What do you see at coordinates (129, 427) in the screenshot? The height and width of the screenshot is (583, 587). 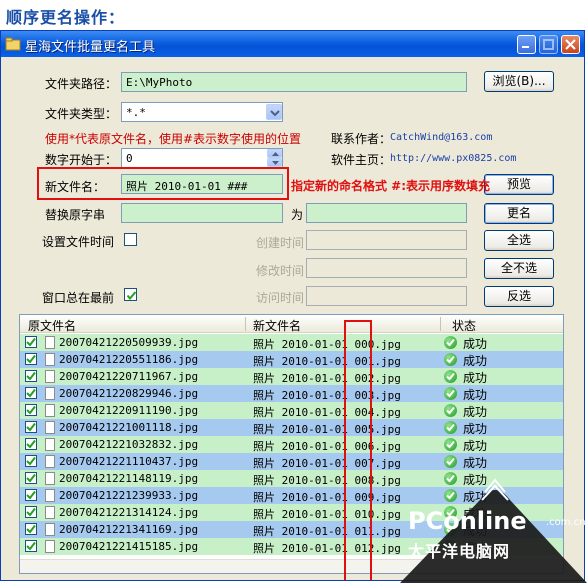 I see `original-name-cell: 20070421221001118.jpg` at bounding box center [129, 427].